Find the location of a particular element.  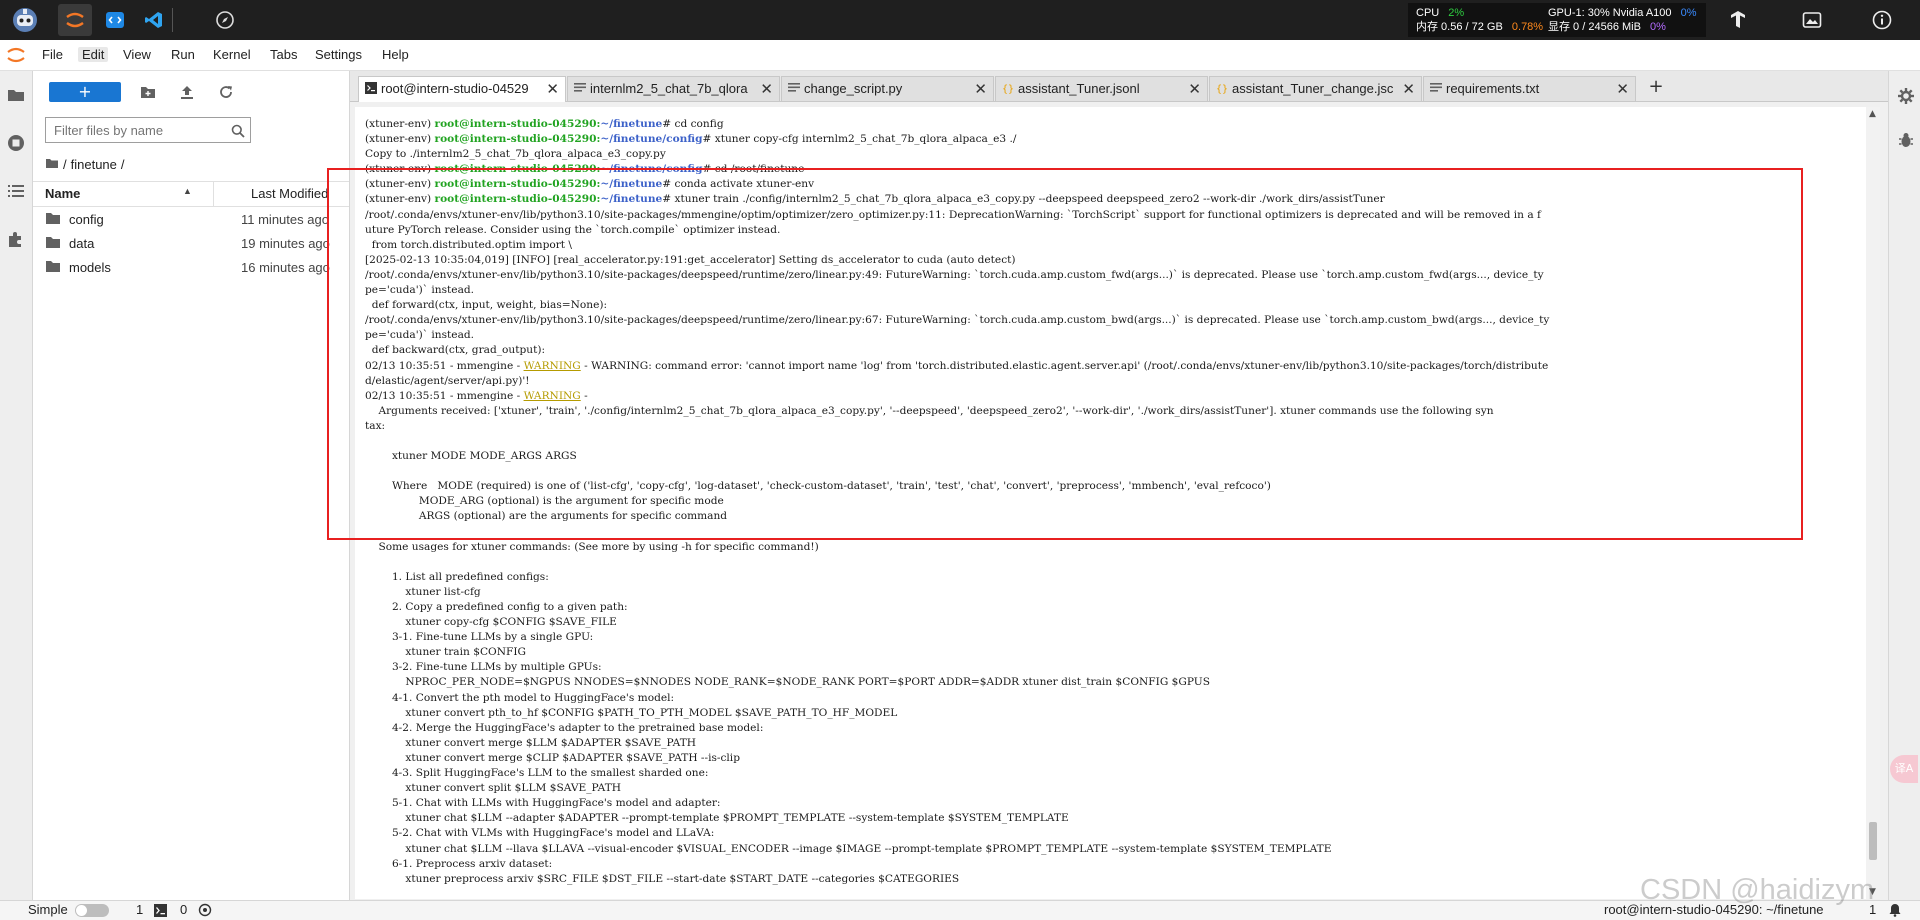

topbar-divider is located at coordinates (172, 20).